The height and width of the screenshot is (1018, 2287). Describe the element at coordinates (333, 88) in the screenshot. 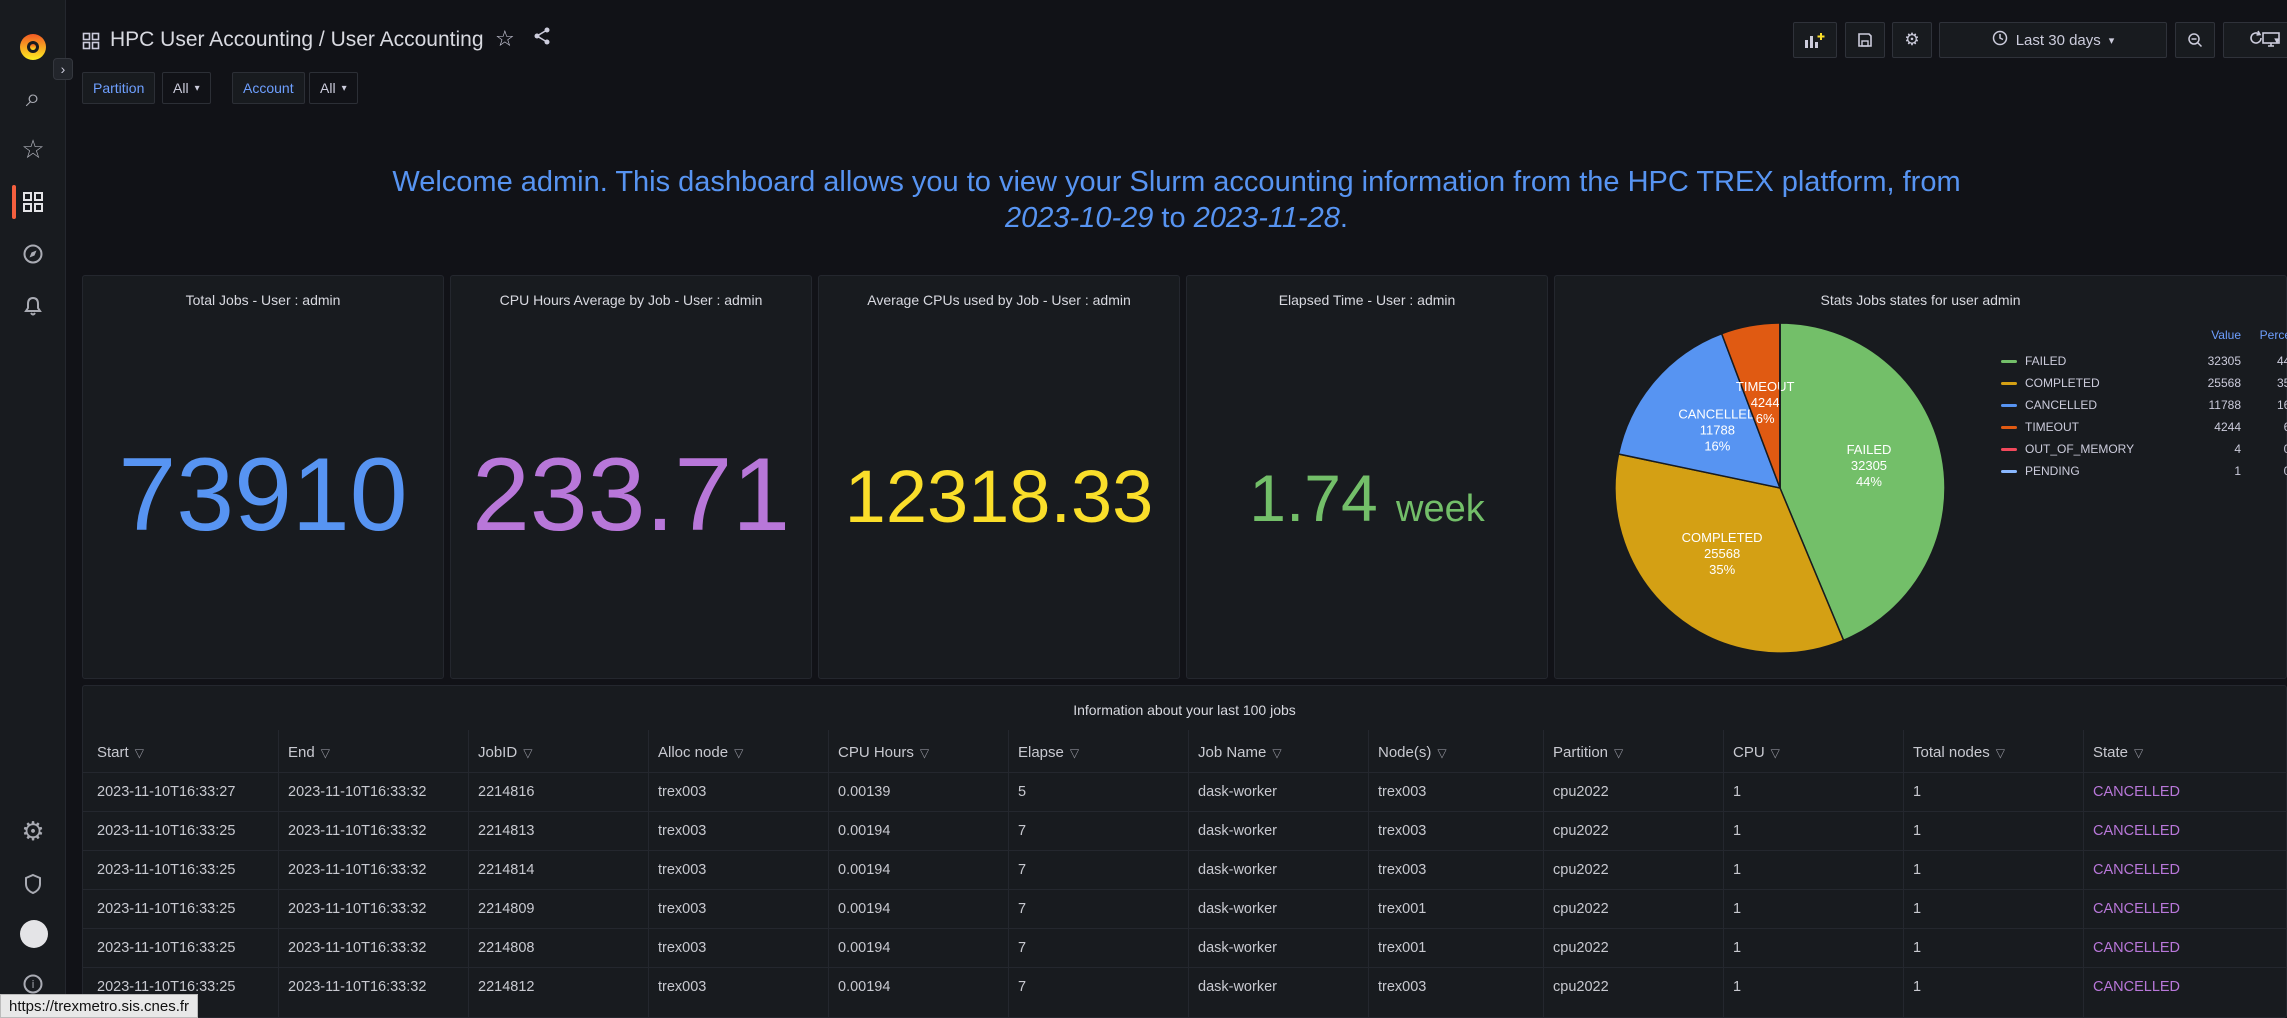

I see `variable-account-select: All ▾` at that location.